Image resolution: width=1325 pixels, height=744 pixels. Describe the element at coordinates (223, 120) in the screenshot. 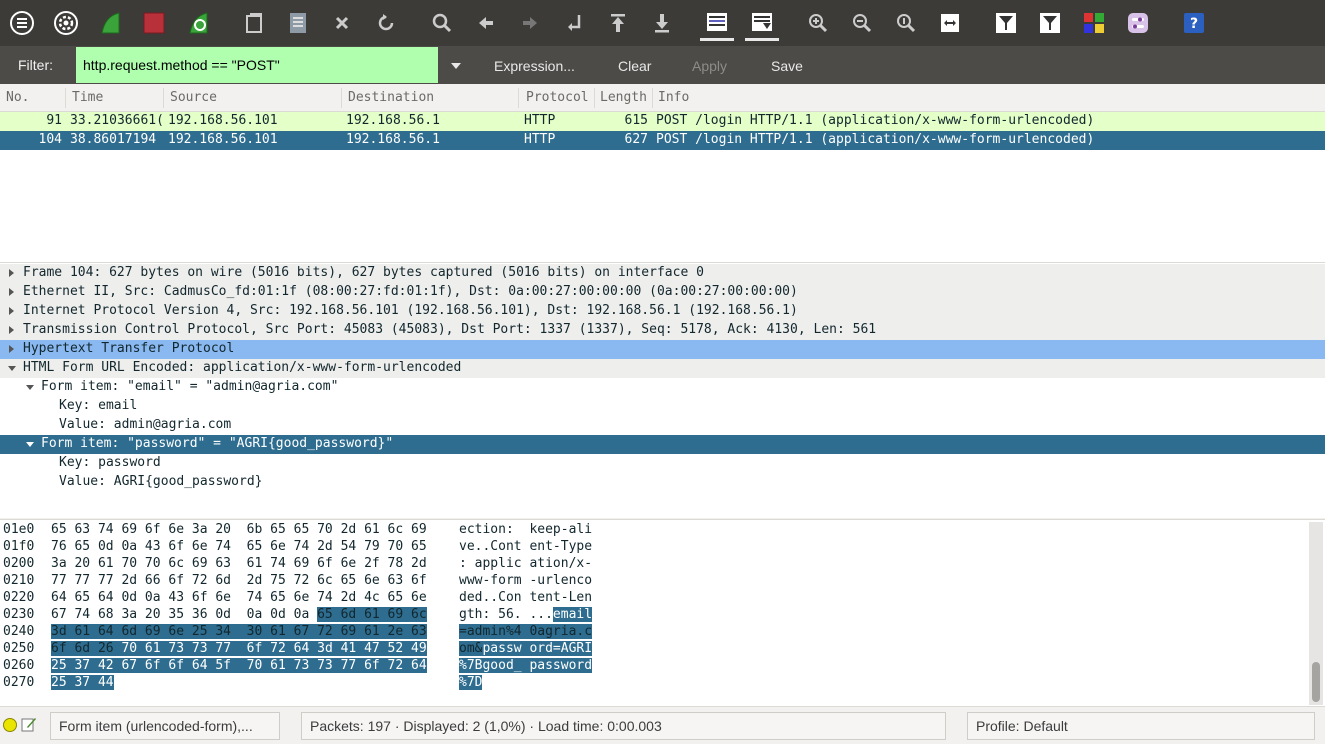

I see `packet-source: 192.168.56.101` at that location.